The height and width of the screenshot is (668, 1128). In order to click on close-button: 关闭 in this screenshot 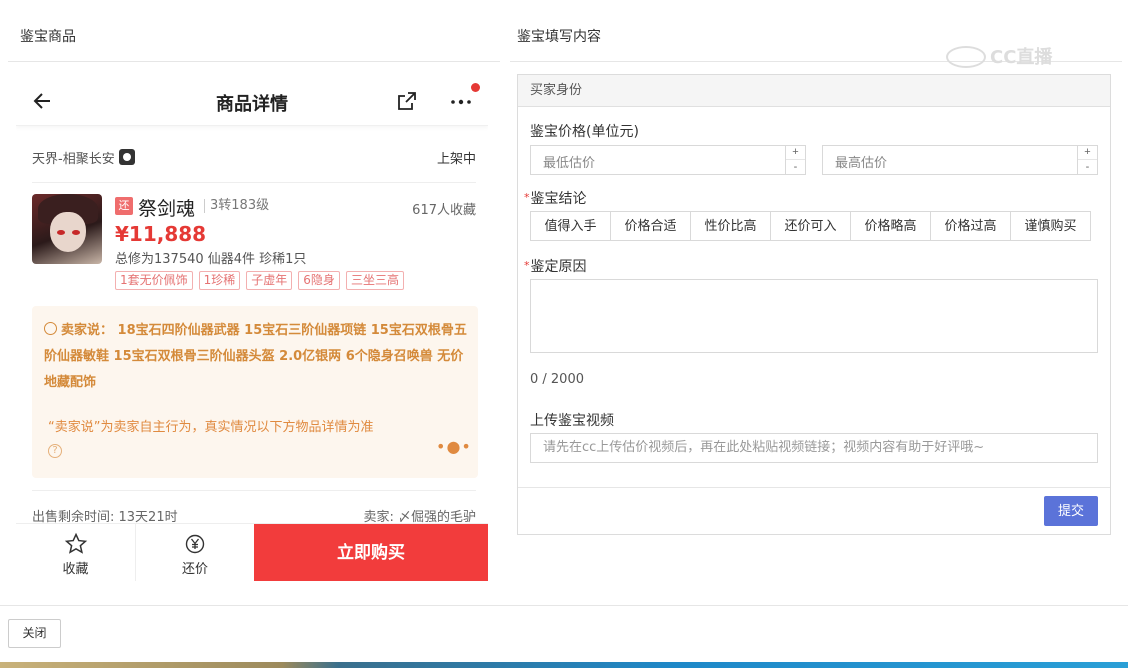, I will do `click(34, 633)`.